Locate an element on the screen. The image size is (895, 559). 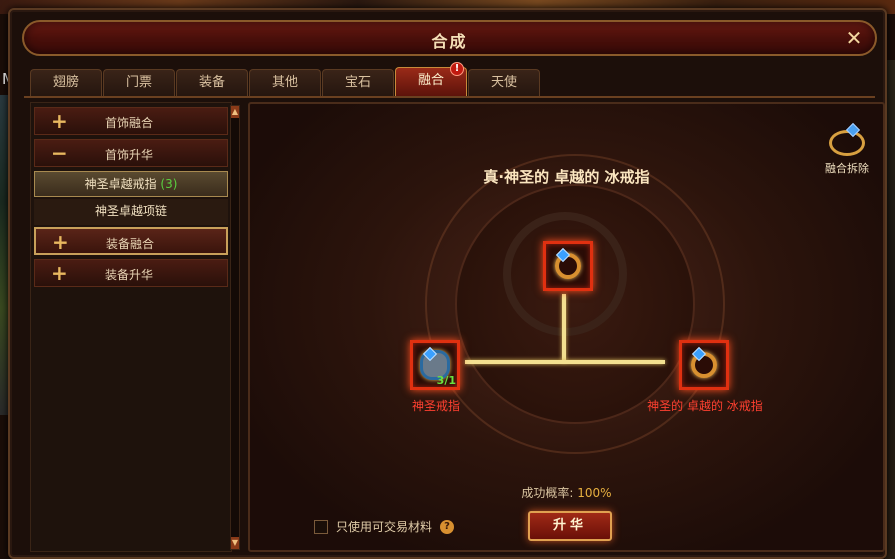
tab-angel: 天使 is located at coordinates (504, 83).